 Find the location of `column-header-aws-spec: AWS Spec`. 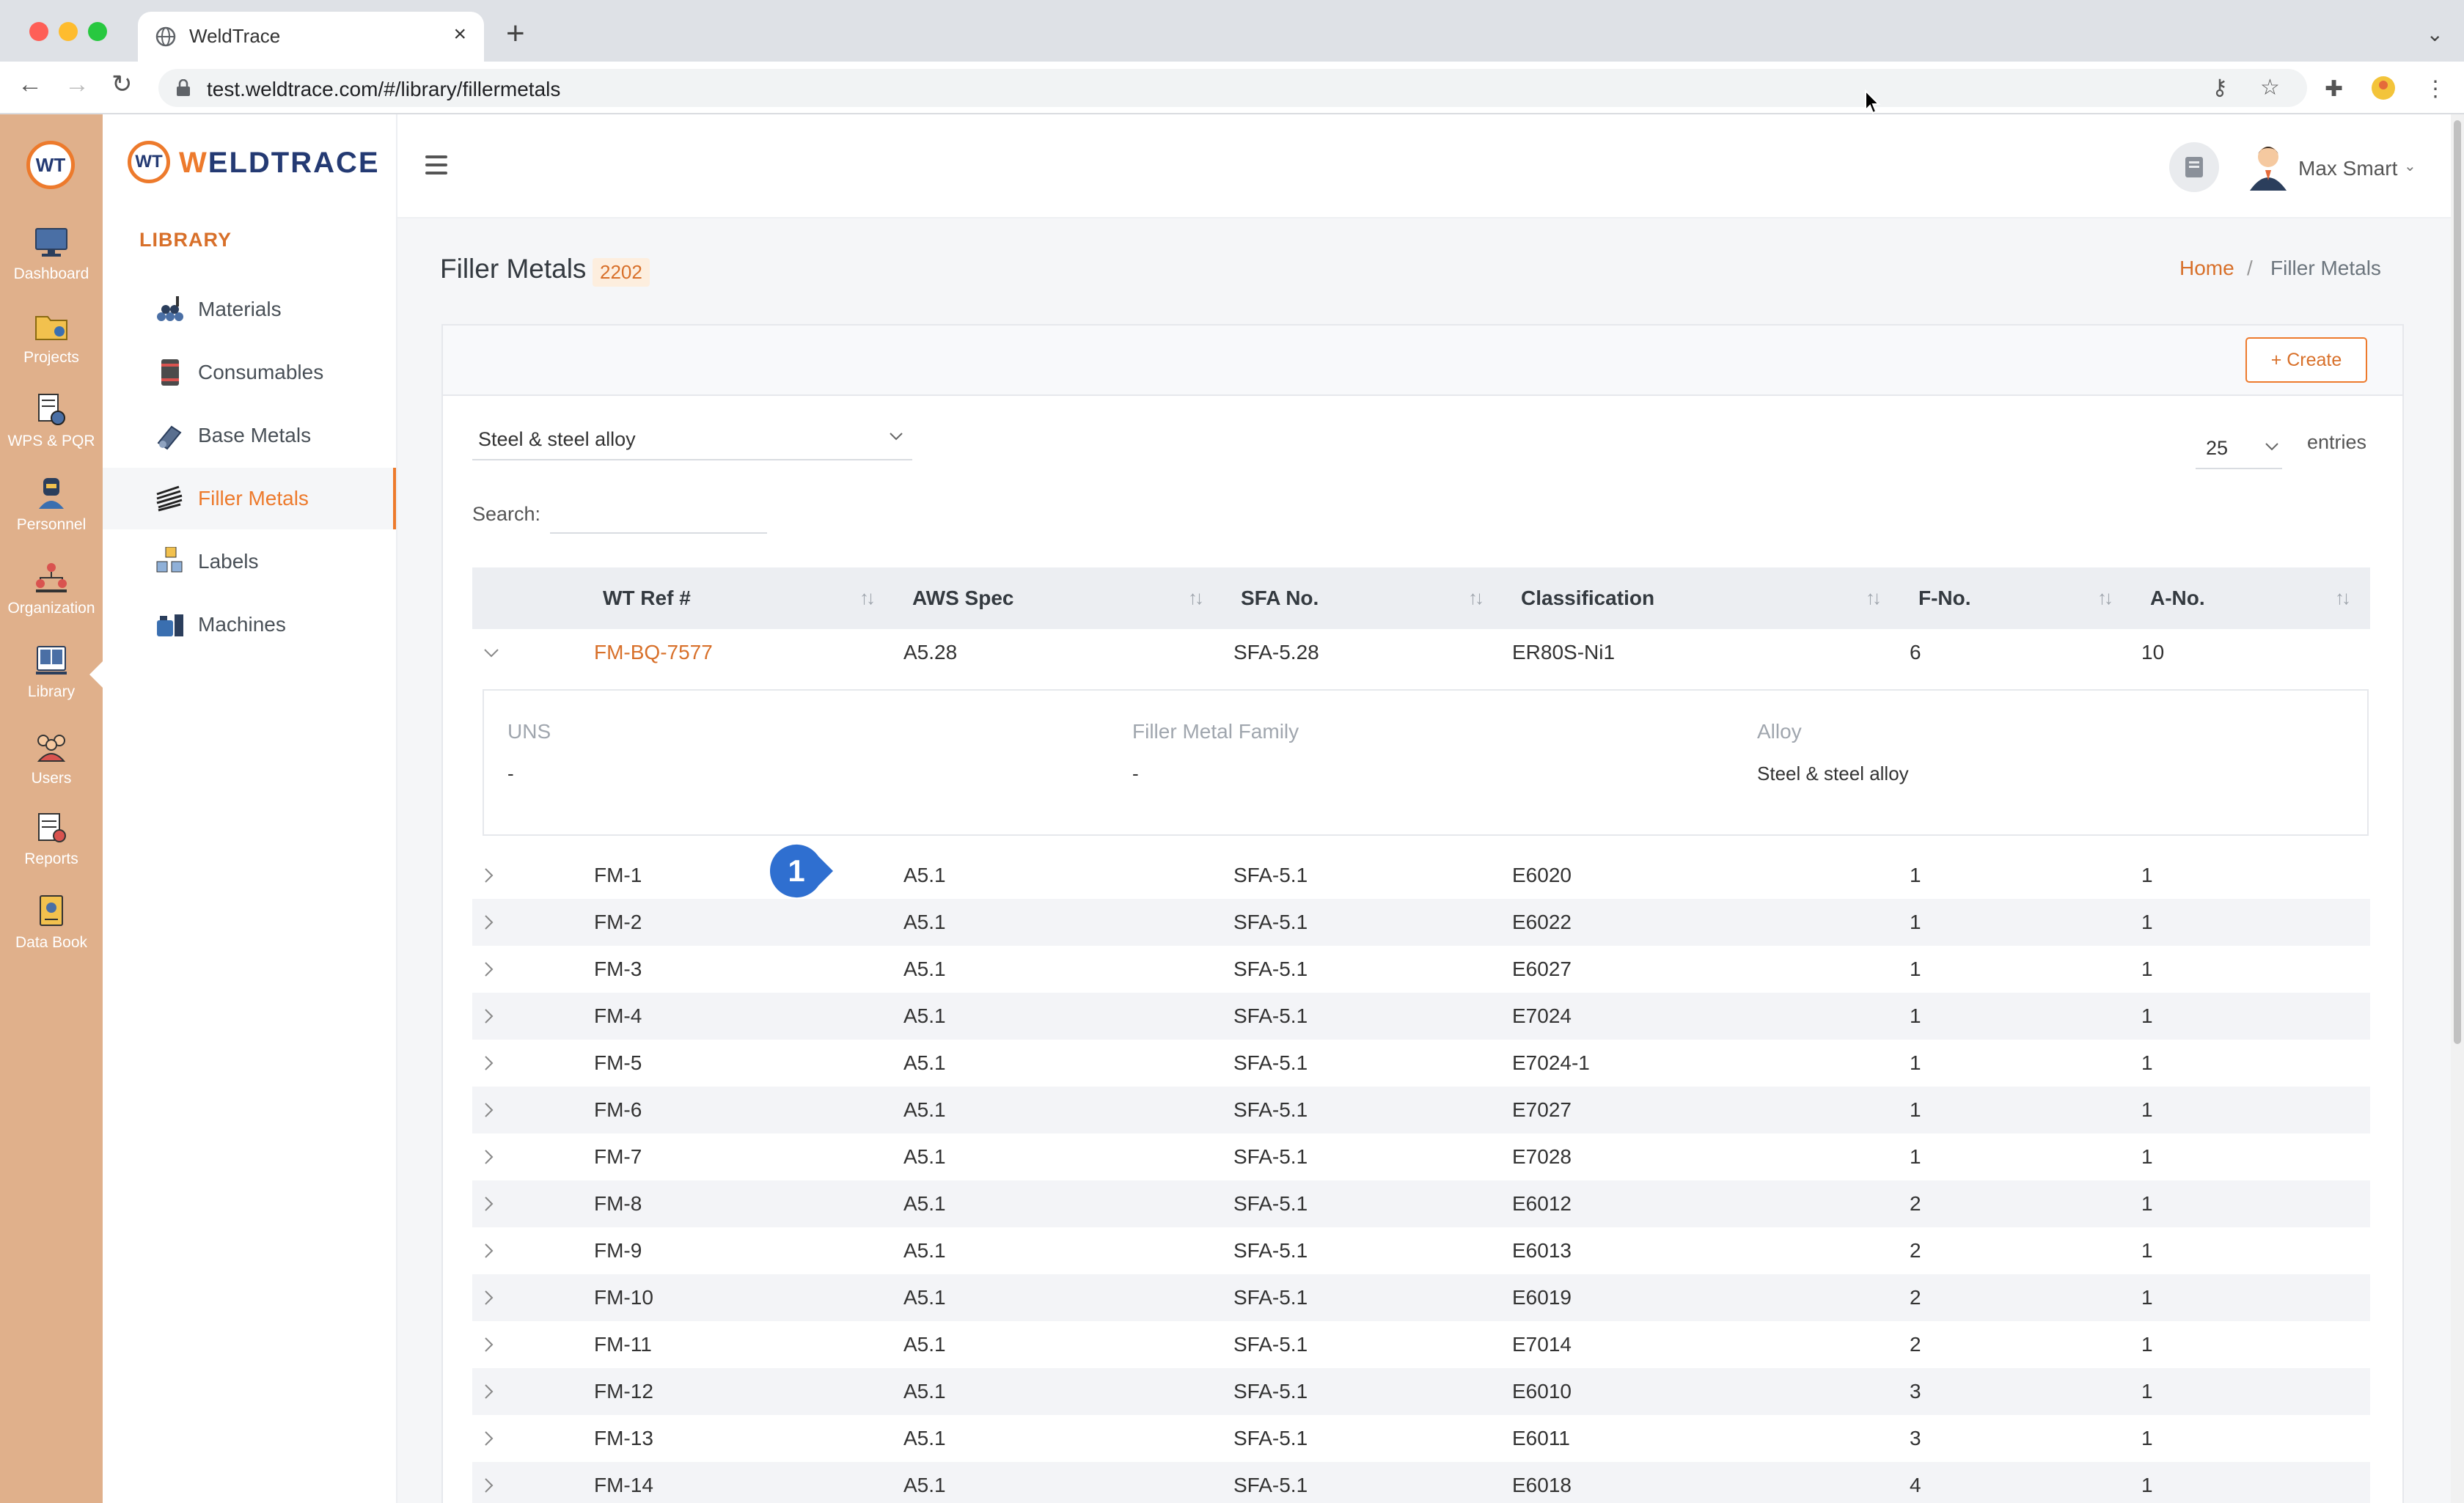

column-header-aws-spec: AWS Spec is located at coordinates (962, 598).